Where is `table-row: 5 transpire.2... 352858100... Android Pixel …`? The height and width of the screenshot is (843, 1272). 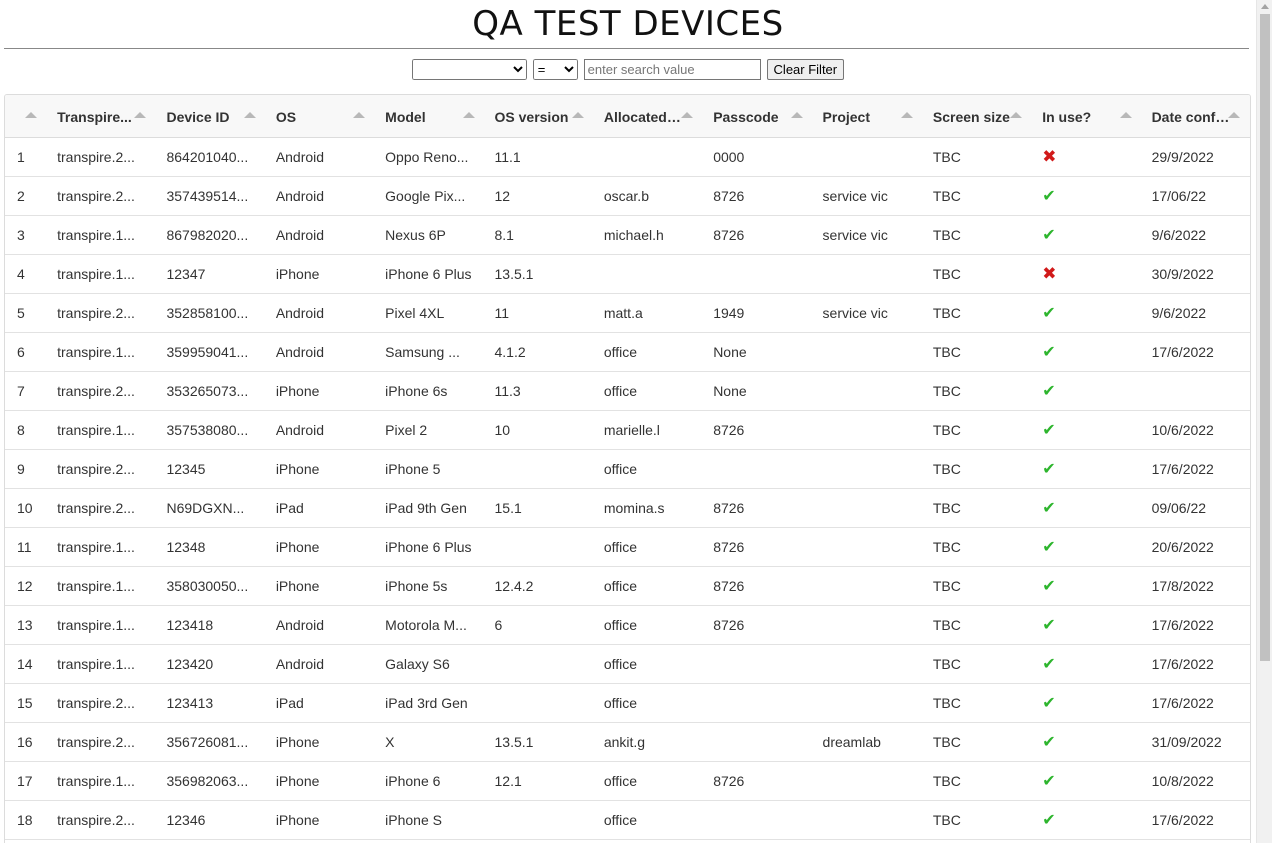 table-row: 5 transpire.2... 352858100... Android Pixel … is located at coordinates (627, 313).